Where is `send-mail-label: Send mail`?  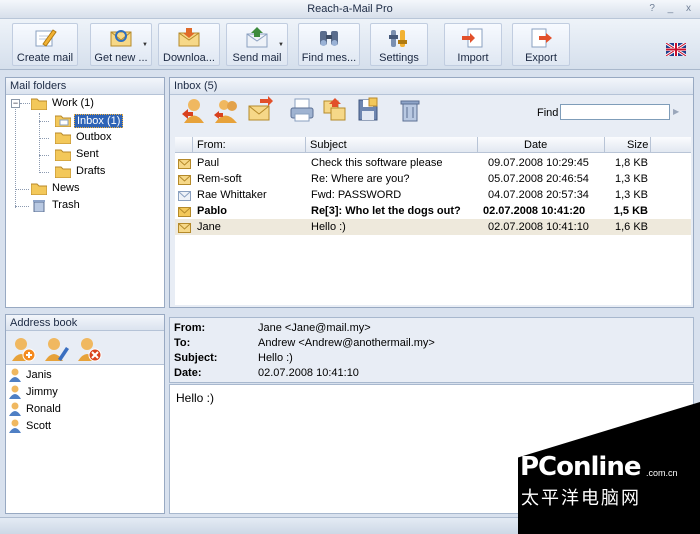 send-mail-label: Send mail is located at coordinates (257, 58).